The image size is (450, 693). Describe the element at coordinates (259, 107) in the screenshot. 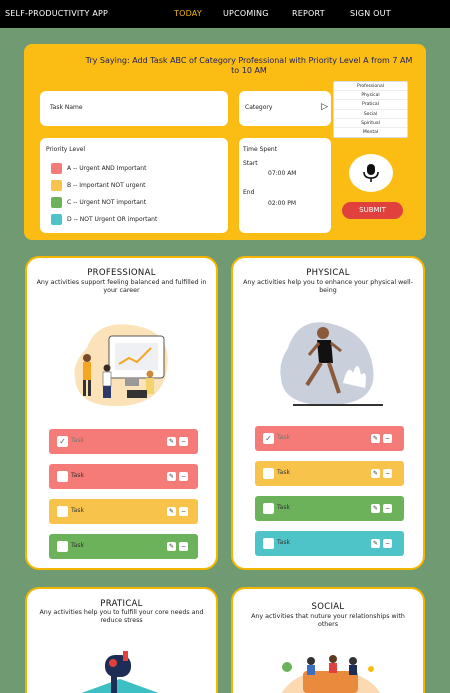

I see `category-label: Category` at that location.